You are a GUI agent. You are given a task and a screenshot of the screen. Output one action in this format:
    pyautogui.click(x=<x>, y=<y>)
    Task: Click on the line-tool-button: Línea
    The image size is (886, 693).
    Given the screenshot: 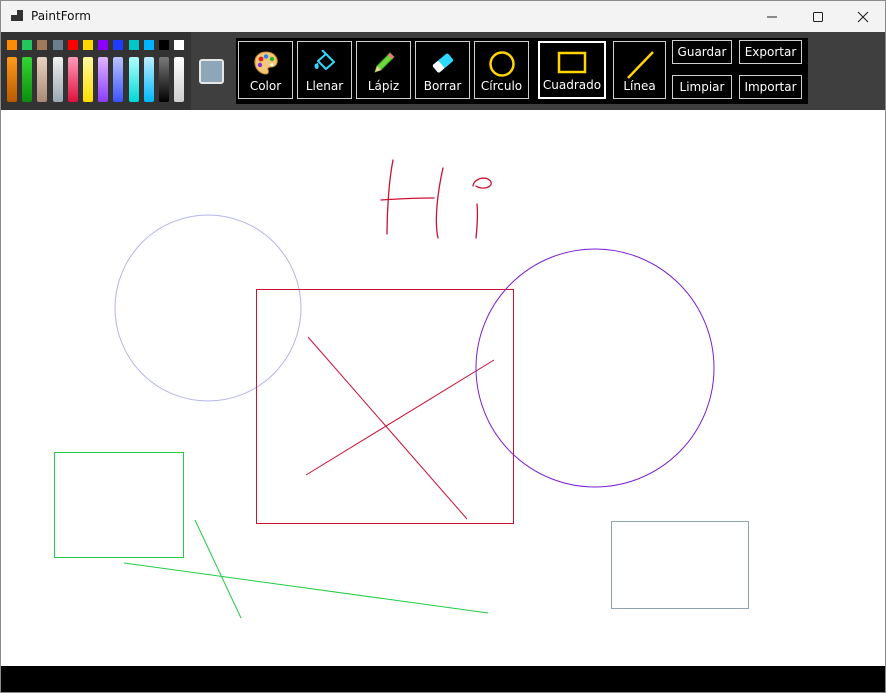 What is the action you would take?
    pyautogui.click(x=639, y=70)
    